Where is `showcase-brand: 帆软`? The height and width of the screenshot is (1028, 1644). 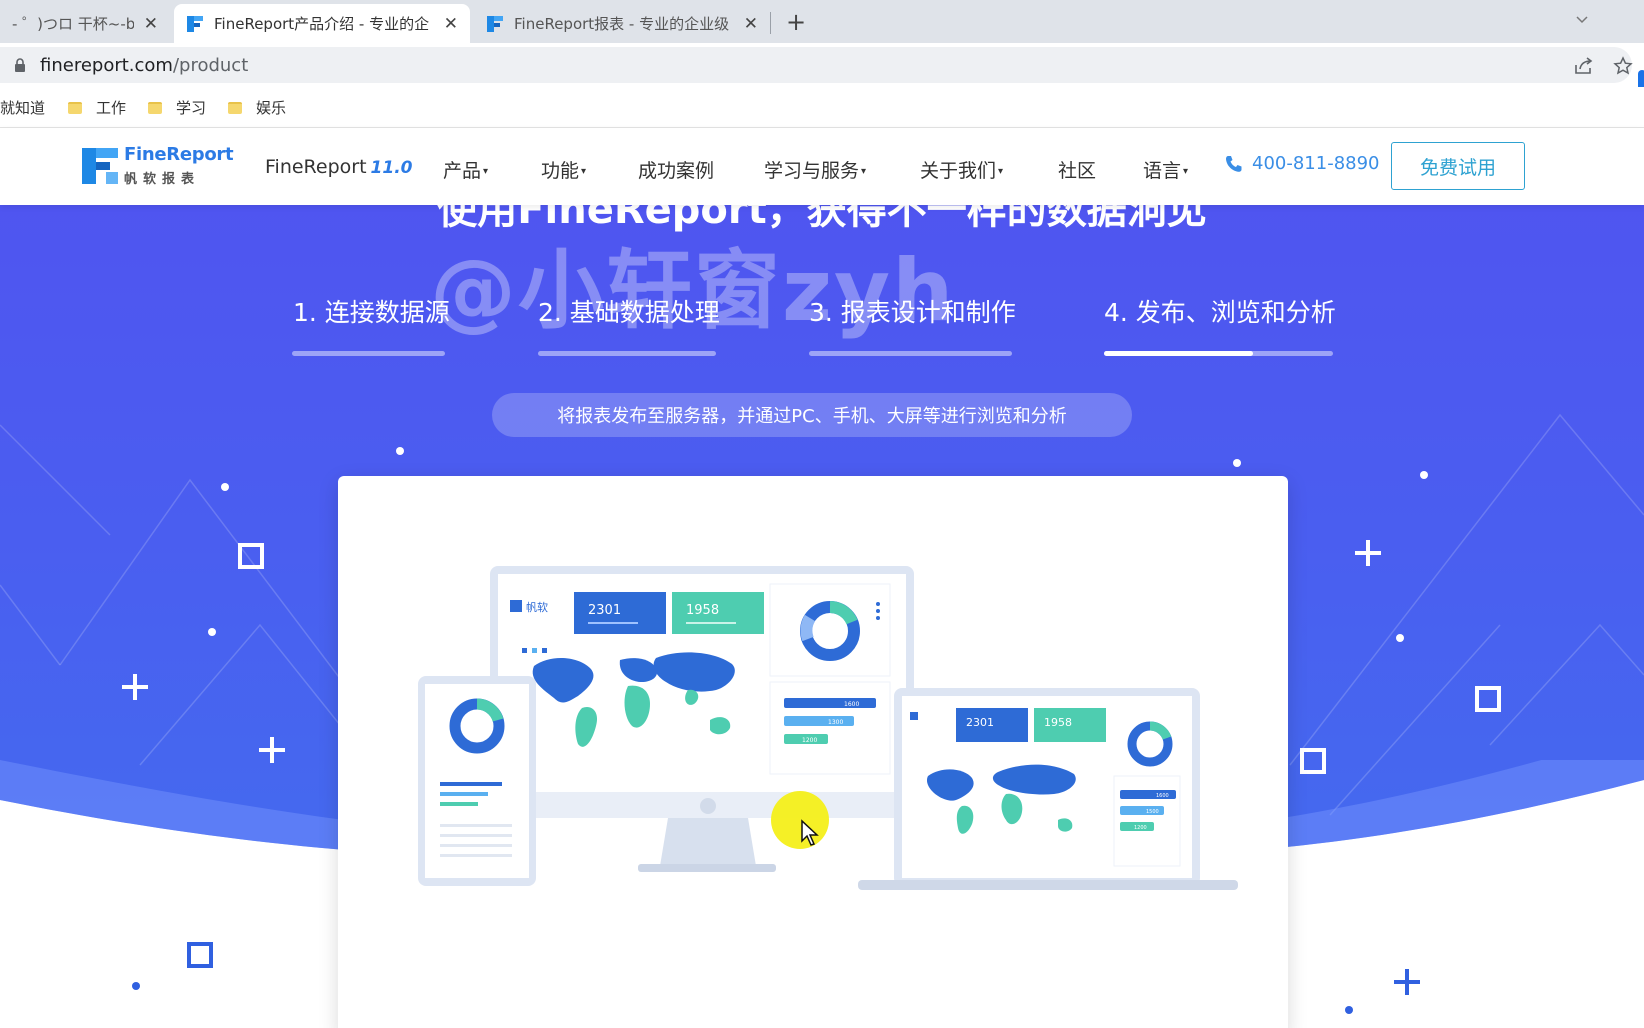
showcase-brand: 帆软 is located at coordinates (537, 607).